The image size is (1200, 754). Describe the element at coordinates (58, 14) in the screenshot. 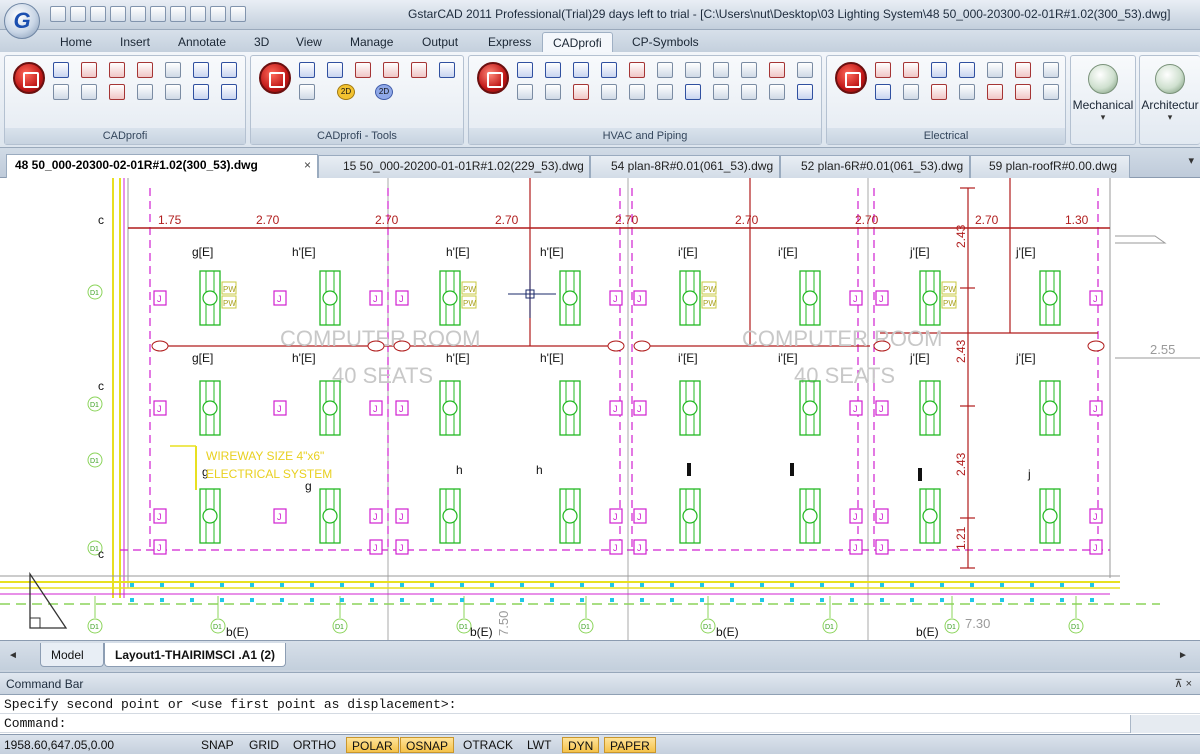

I see `new-file-icon` at that location.